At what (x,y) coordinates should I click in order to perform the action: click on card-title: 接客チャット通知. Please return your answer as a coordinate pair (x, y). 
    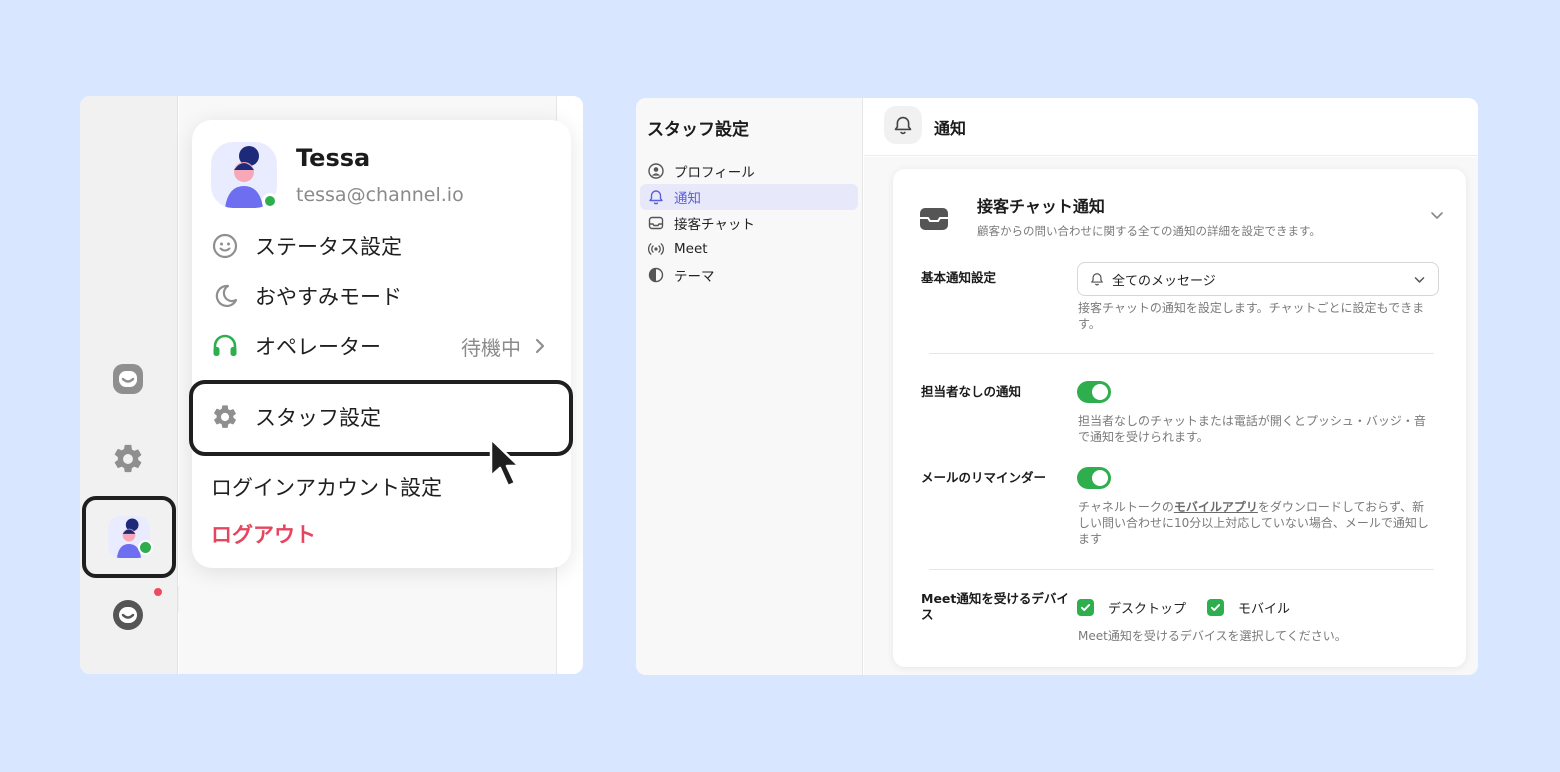
    Looking at the image, I should click on (1041, 206).